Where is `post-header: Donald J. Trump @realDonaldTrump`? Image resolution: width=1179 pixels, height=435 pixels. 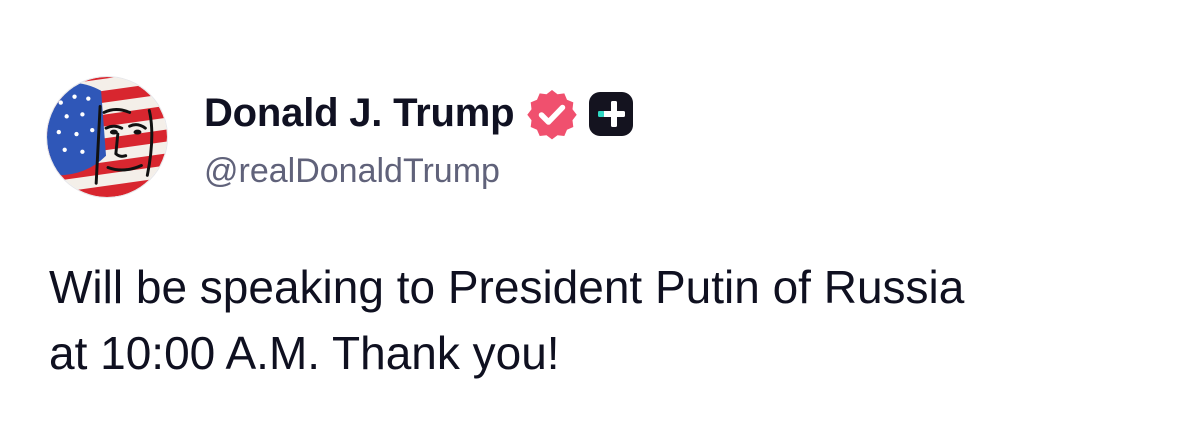
post-header: Donald J. Trump @realDonaldTrump is located at coordinates (340, 137).